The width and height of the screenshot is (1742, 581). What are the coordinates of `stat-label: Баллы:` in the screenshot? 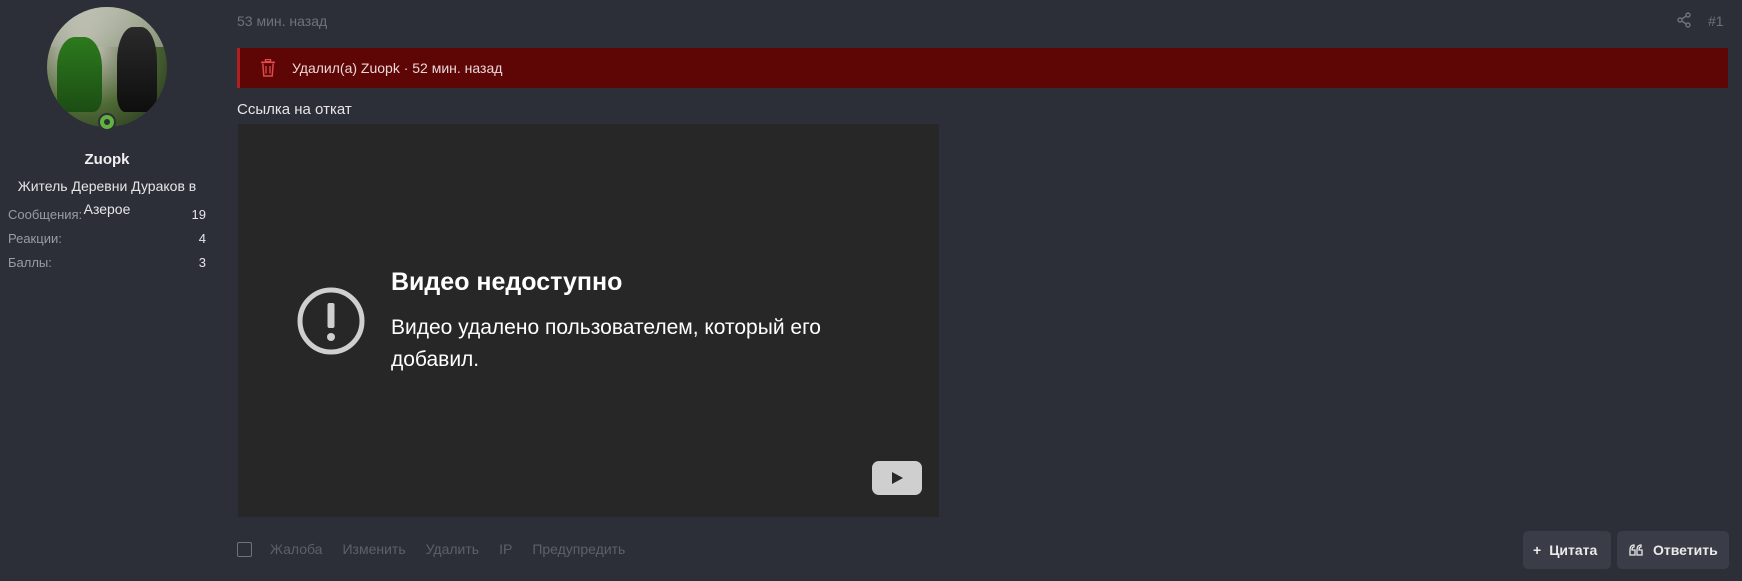 It's located at (30, 262).